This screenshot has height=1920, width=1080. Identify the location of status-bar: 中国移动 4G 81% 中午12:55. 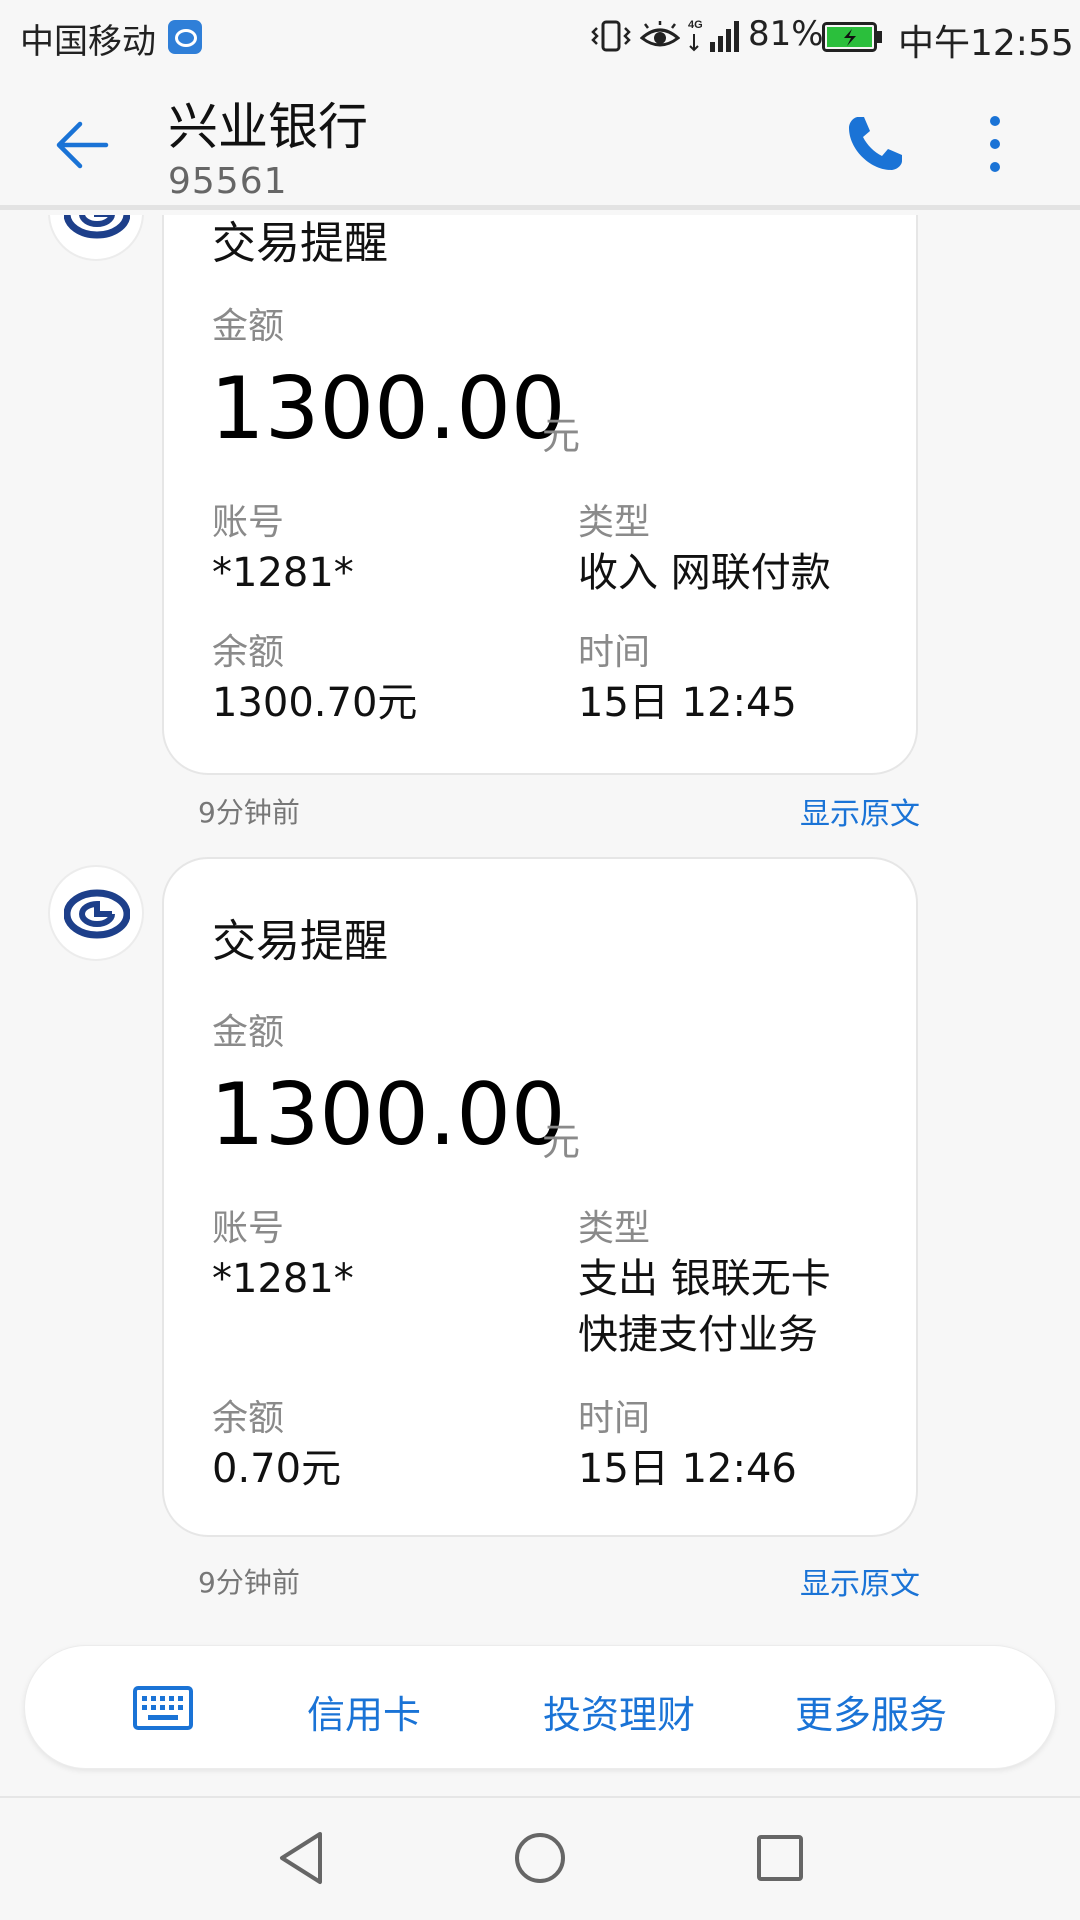
(540, 37).